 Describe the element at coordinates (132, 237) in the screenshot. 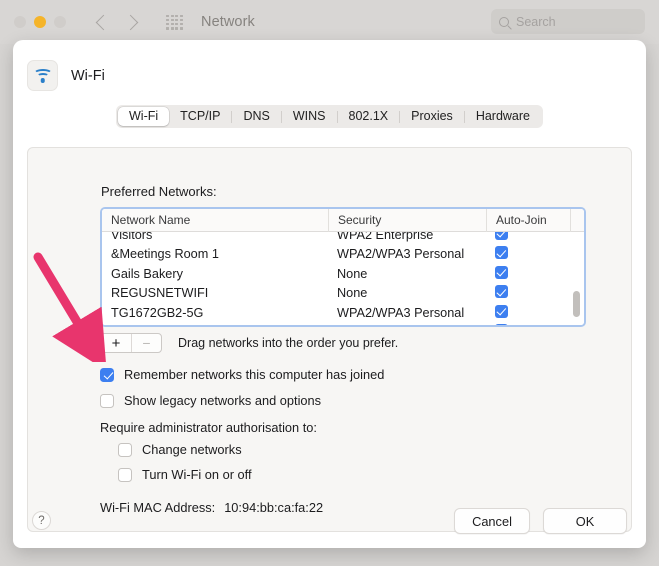

I see `cell-network-name: Visitors` at that location.